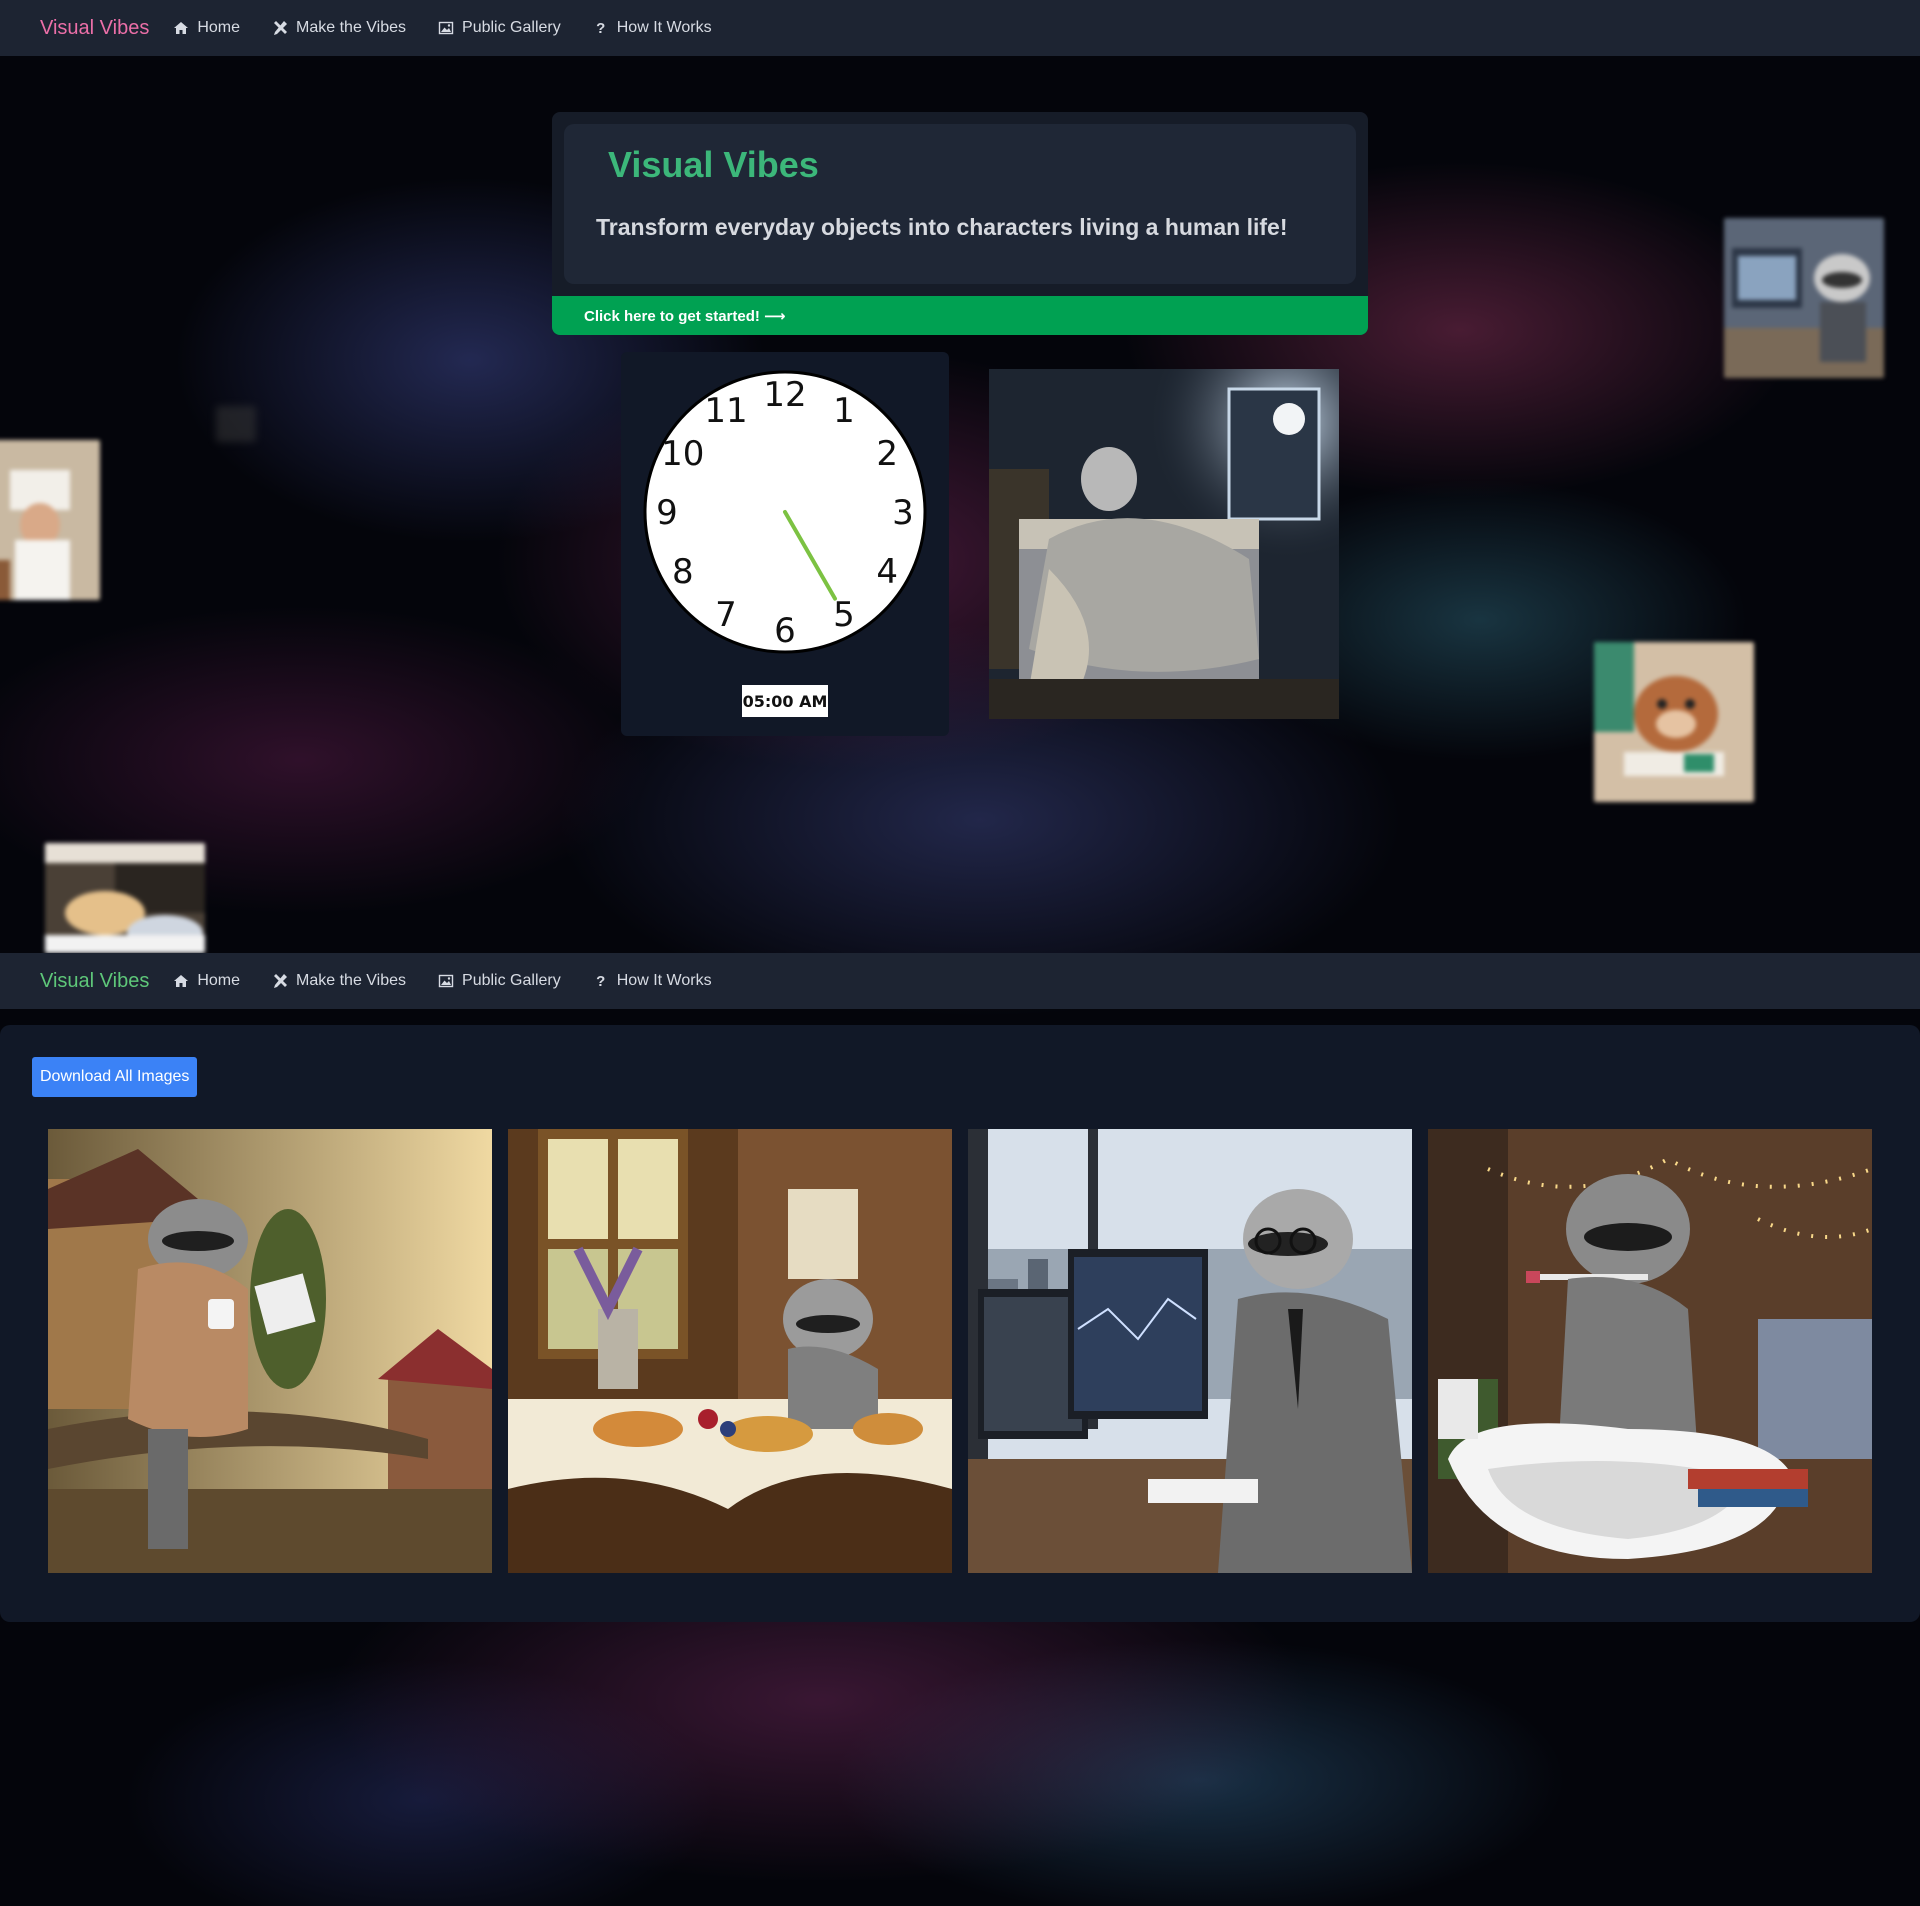 The width and height of the screenshot is (1920, 1906). What do you see at coordinates (887, 572) in the screenshot?
I see `clock-number: 4` at bounding box center [887, 572].